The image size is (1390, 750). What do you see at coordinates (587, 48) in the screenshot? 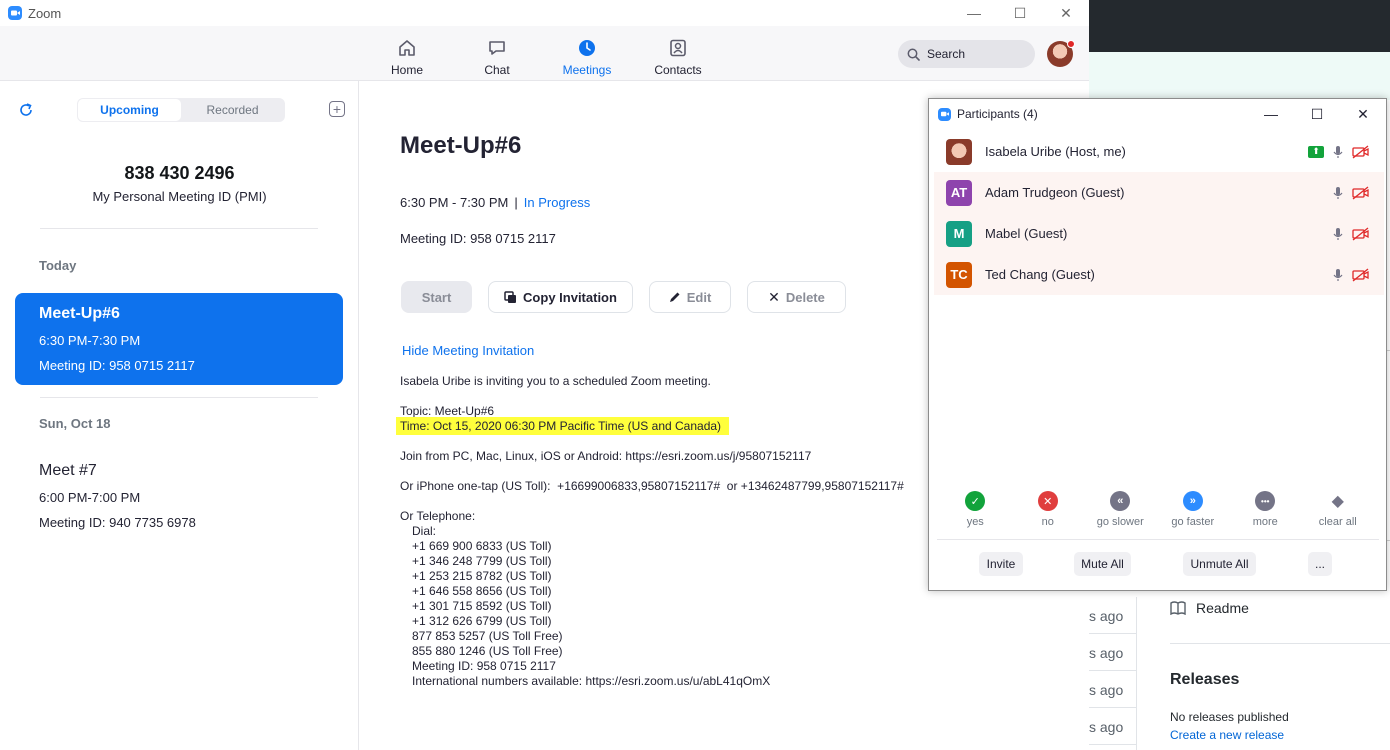
I see `clock-icon` at bounding box center [587, 48].